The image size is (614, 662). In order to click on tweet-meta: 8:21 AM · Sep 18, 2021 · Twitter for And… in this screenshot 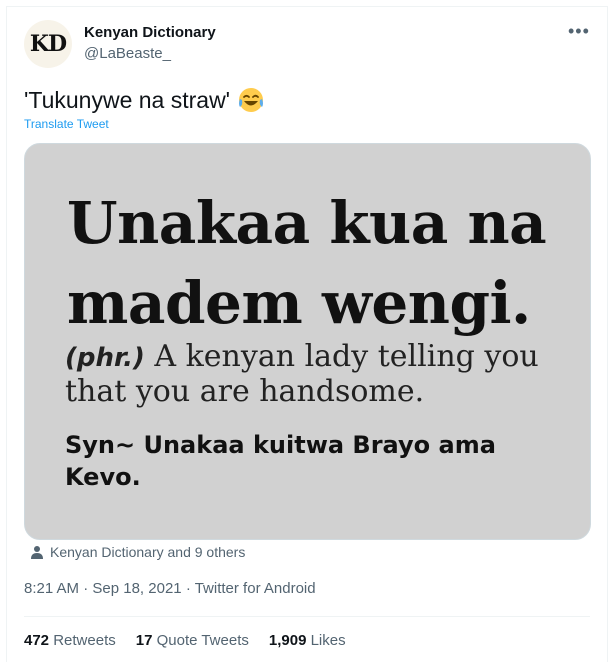, I will do `click(170, 588)`.